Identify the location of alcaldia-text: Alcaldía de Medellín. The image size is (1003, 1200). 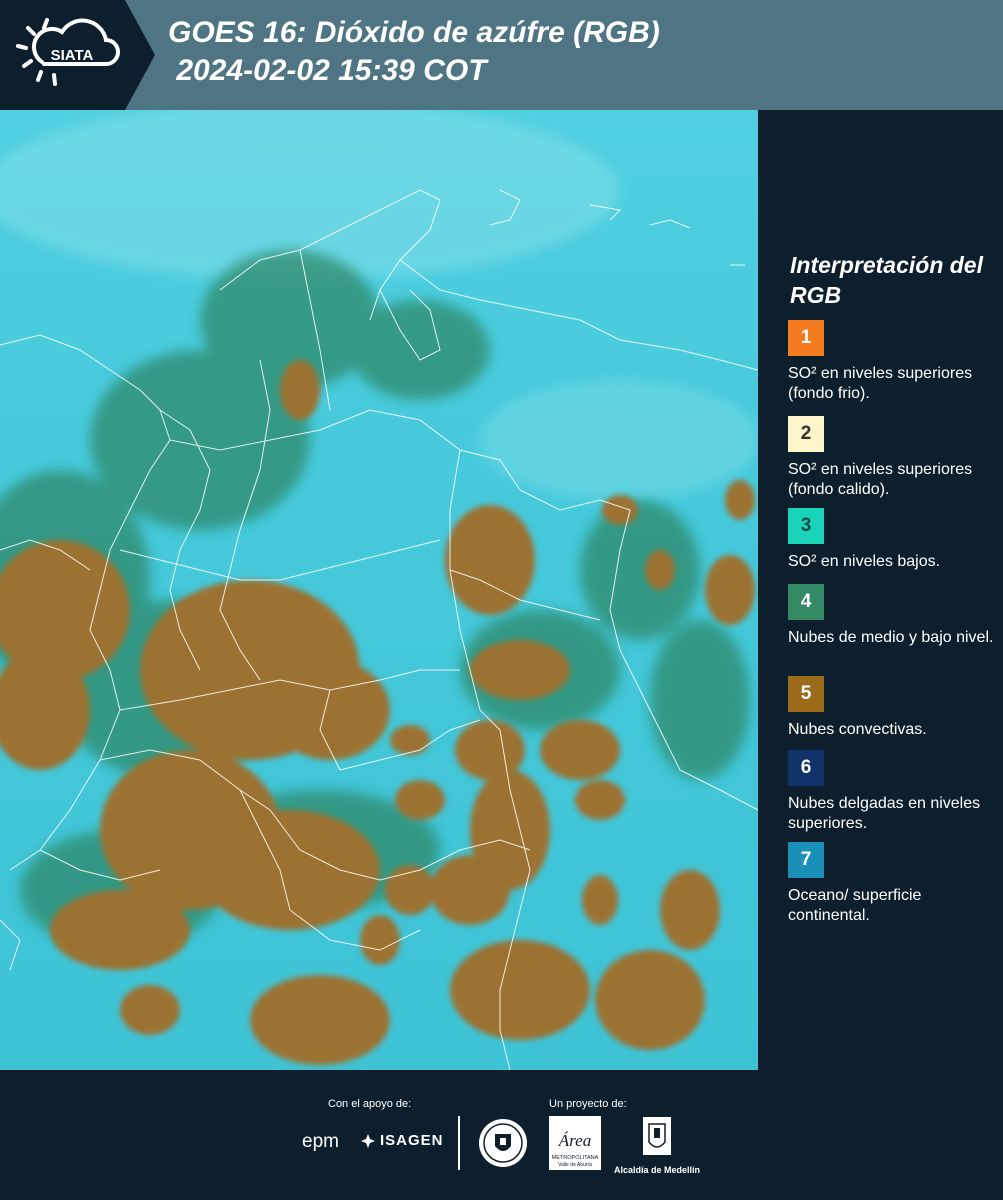
(657, 1170).